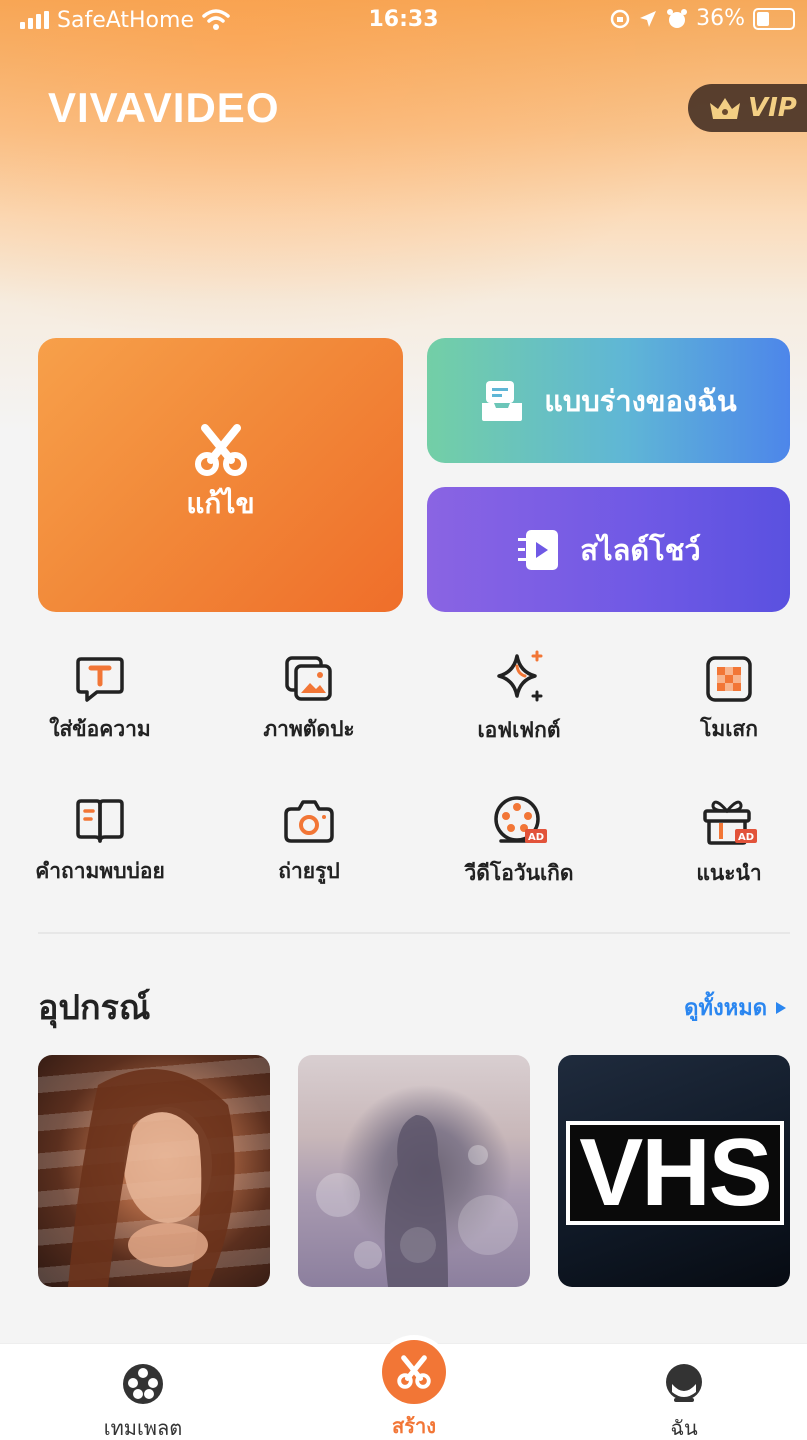 This screenshot has height=1440, width=807. What do you see at coordinates (640, 549) in the screenshot?
I see `slideshow-label: สไลด์โชว์` at bounding box center [640, 549].